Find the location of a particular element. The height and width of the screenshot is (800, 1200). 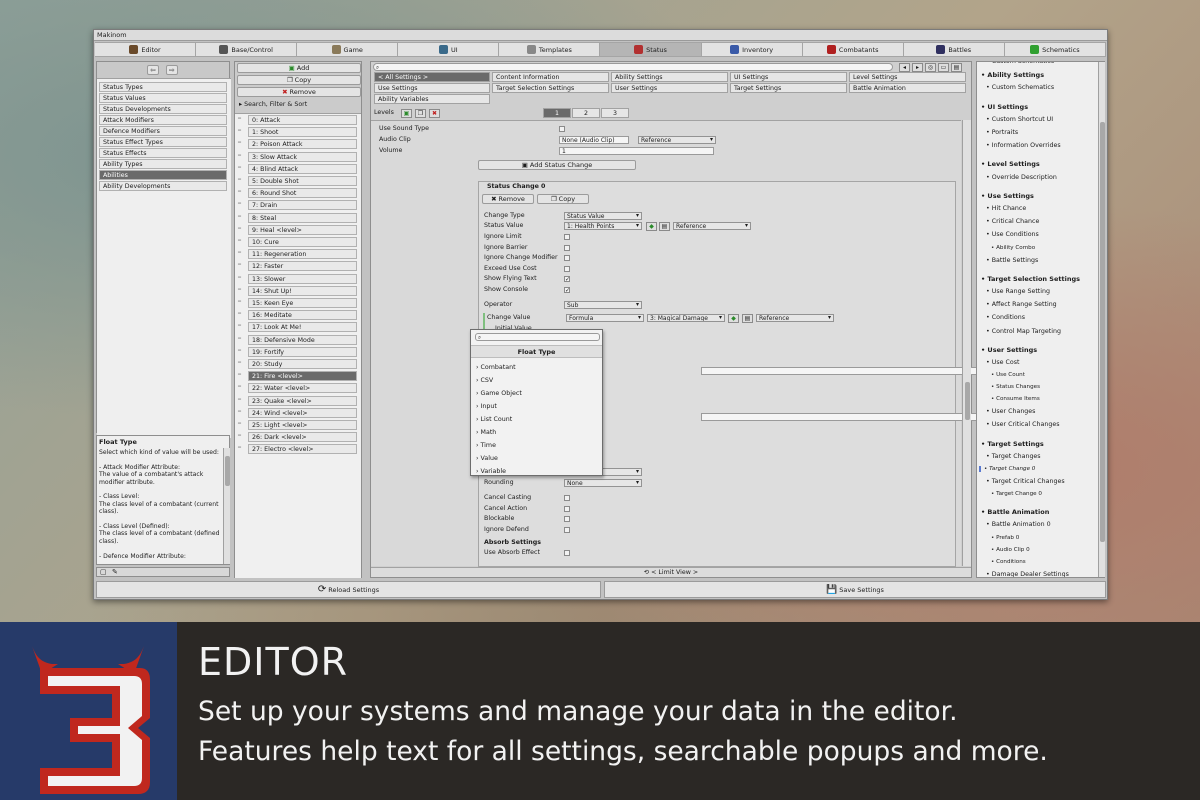

nav-item: • Critical Chance is located at coordinates (1012, 221).